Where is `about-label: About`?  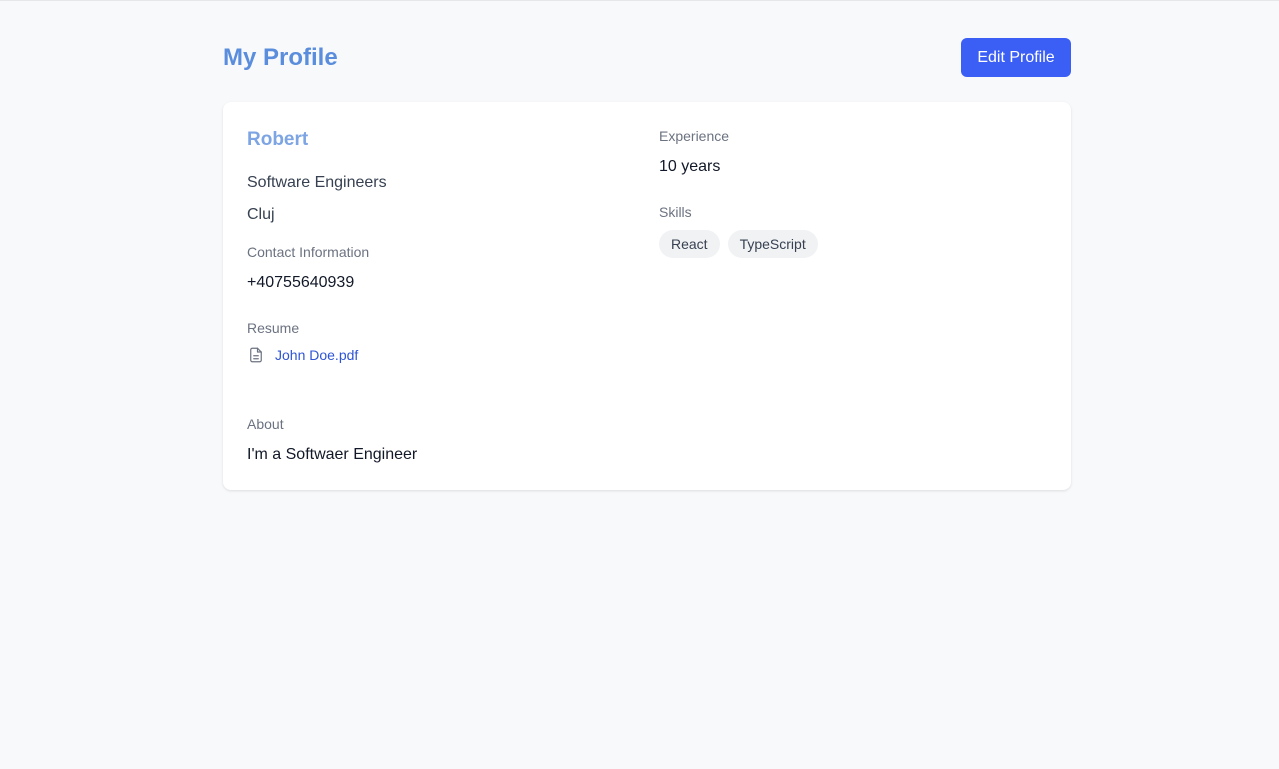
about-label: About is located at coordinates (265, 424).